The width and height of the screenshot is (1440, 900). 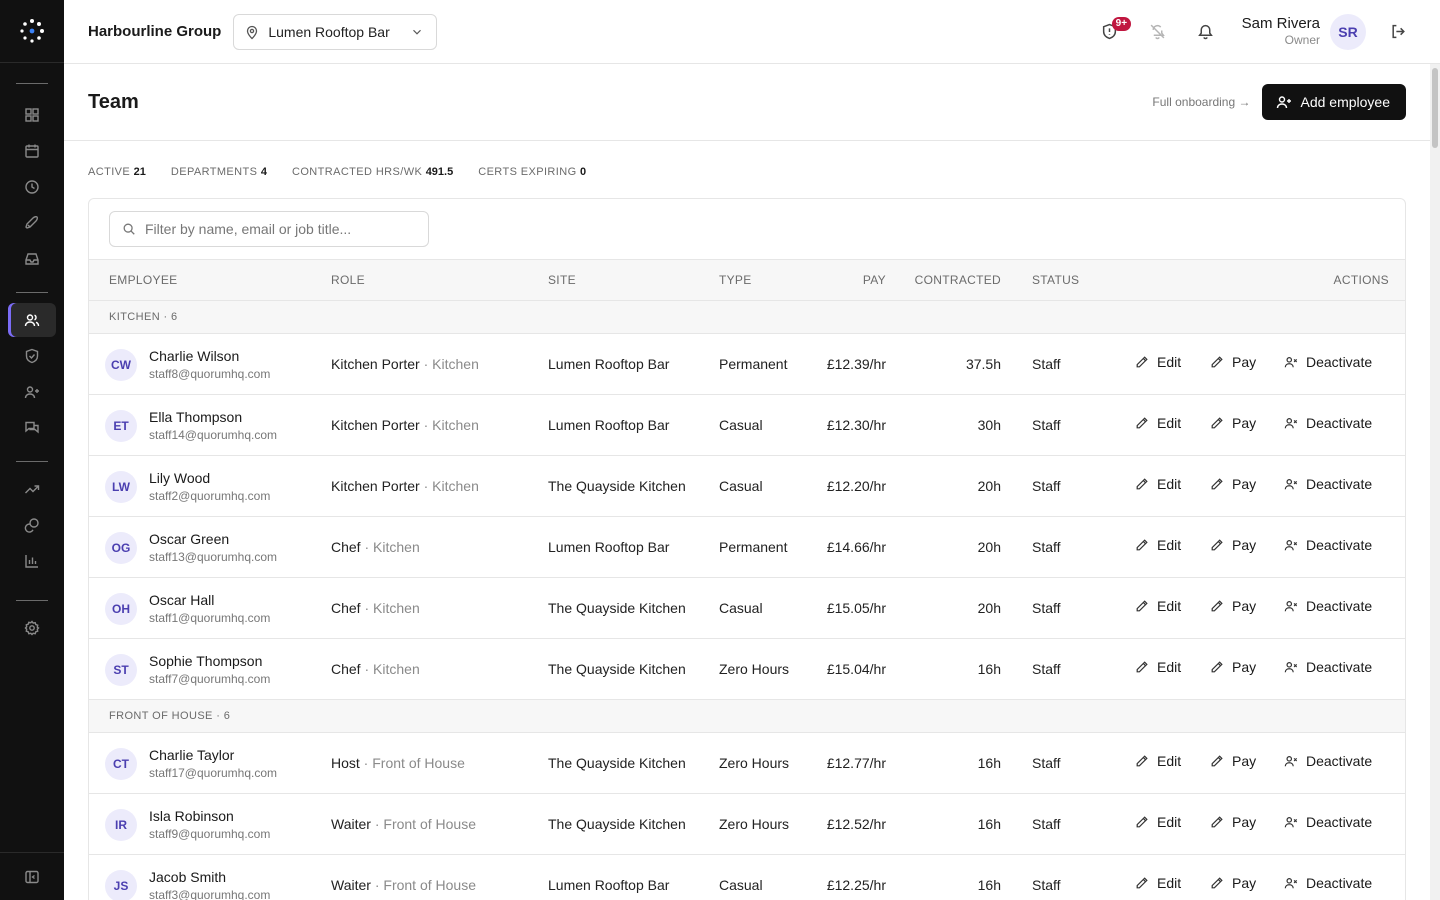 What do you see at coordinates (562, 280) in the screenshot?
I see `col-site: SITE` at bounding box center [562, 280].